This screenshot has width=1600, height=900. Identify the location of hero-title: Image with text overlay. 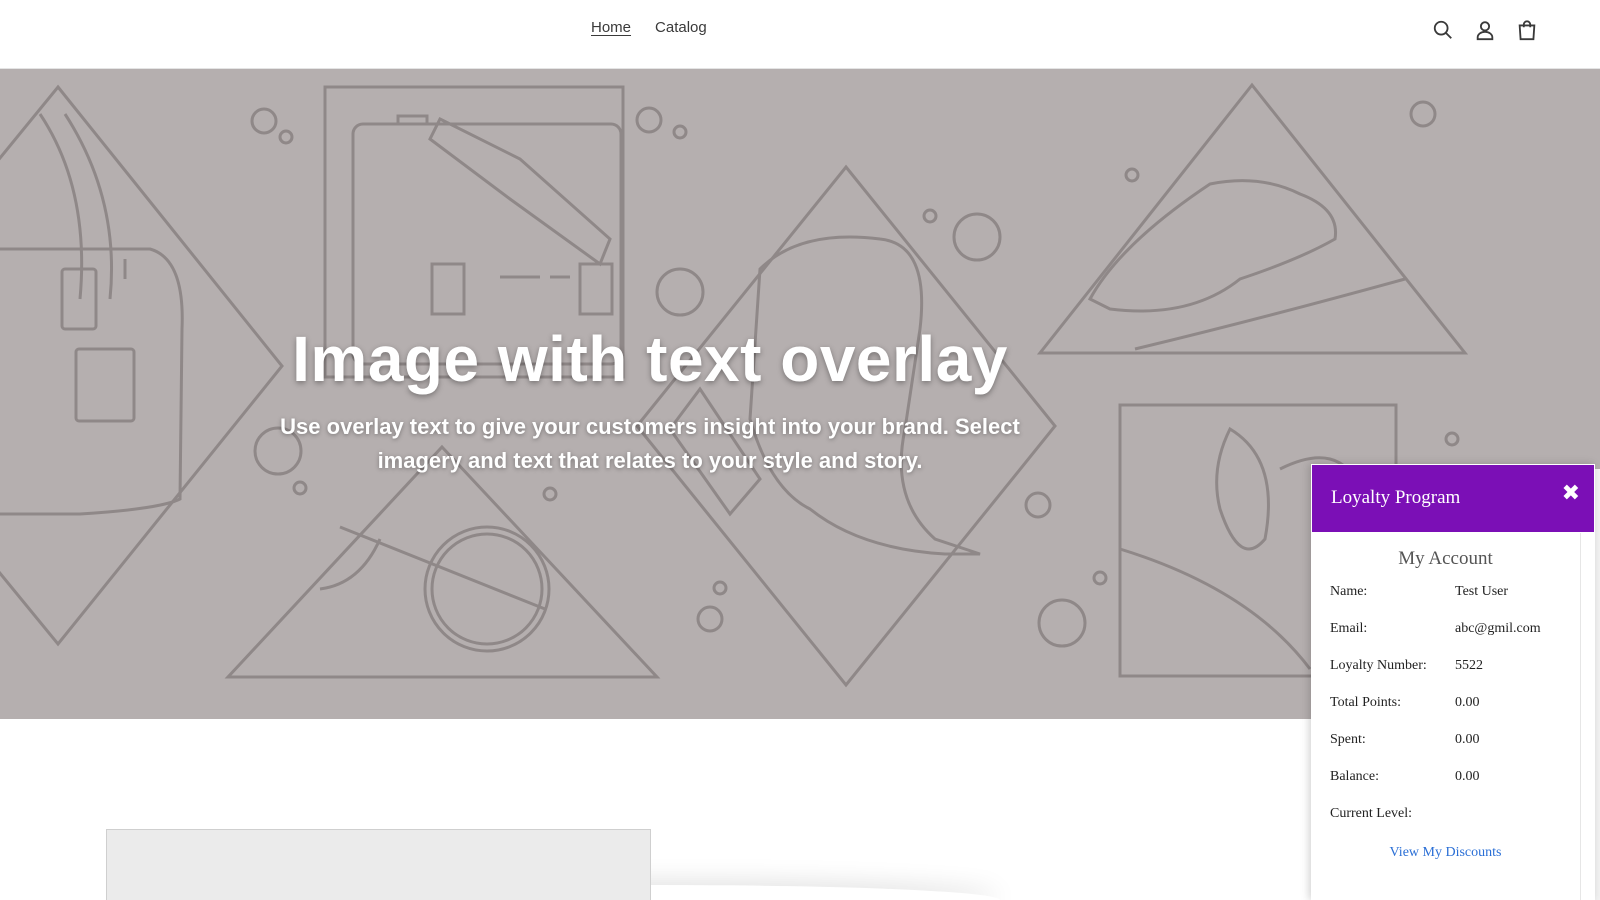
(650, 359).